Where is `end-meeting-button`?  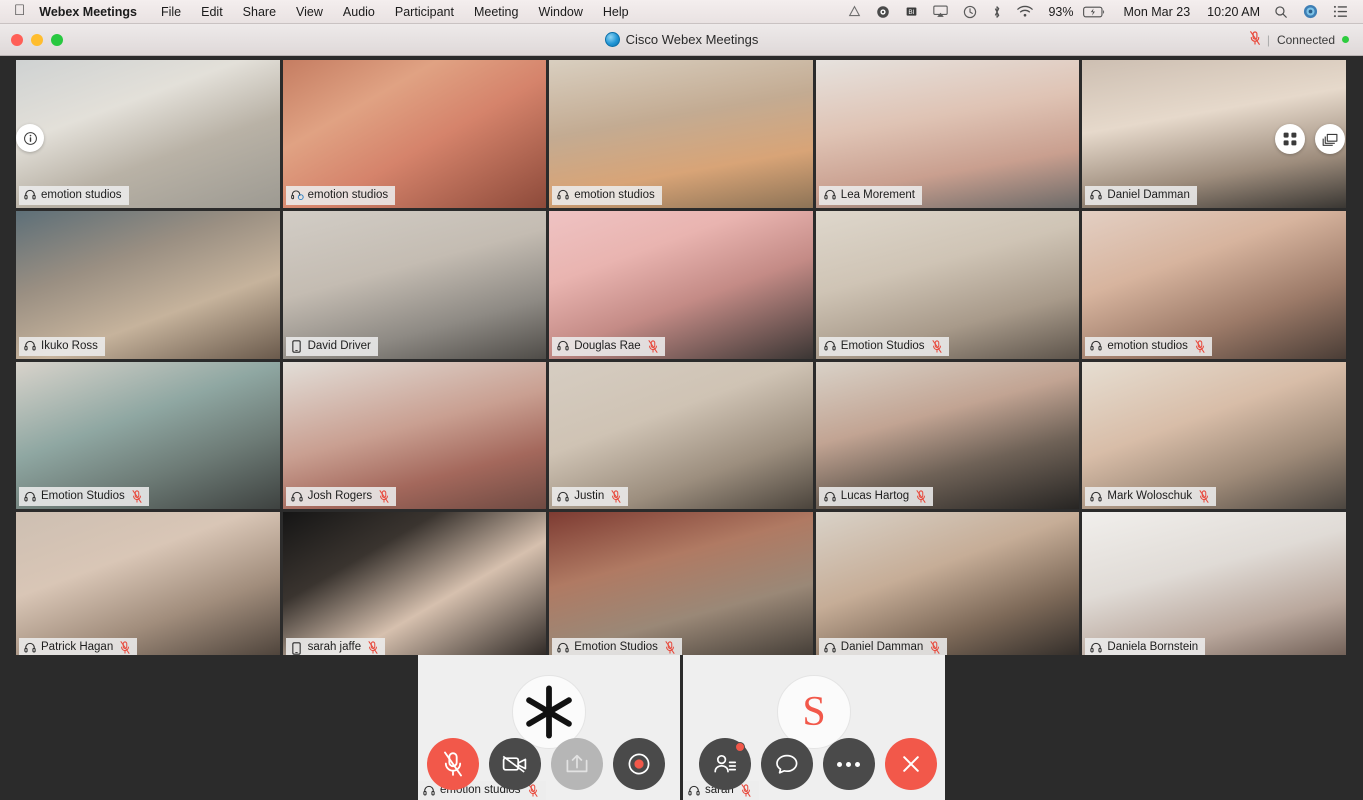 end-meeting-button is located at coordinates (910, 764).